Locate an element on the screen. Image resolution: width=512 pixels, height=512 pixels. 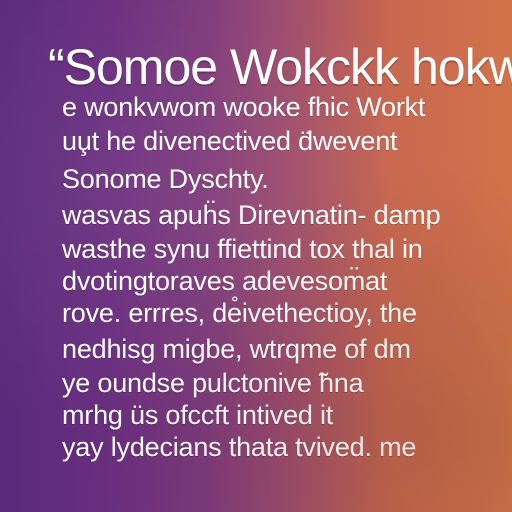
body-line: nedhisg migbe, wtrqme of dm is located at coordinates (236, 349).